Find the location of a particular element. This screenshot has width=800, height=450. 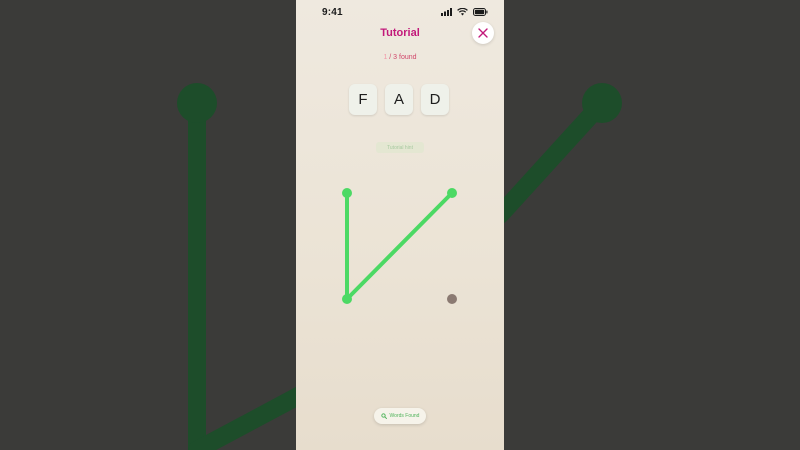

words-found-button: Words Found is located at coordinates (400, 416).